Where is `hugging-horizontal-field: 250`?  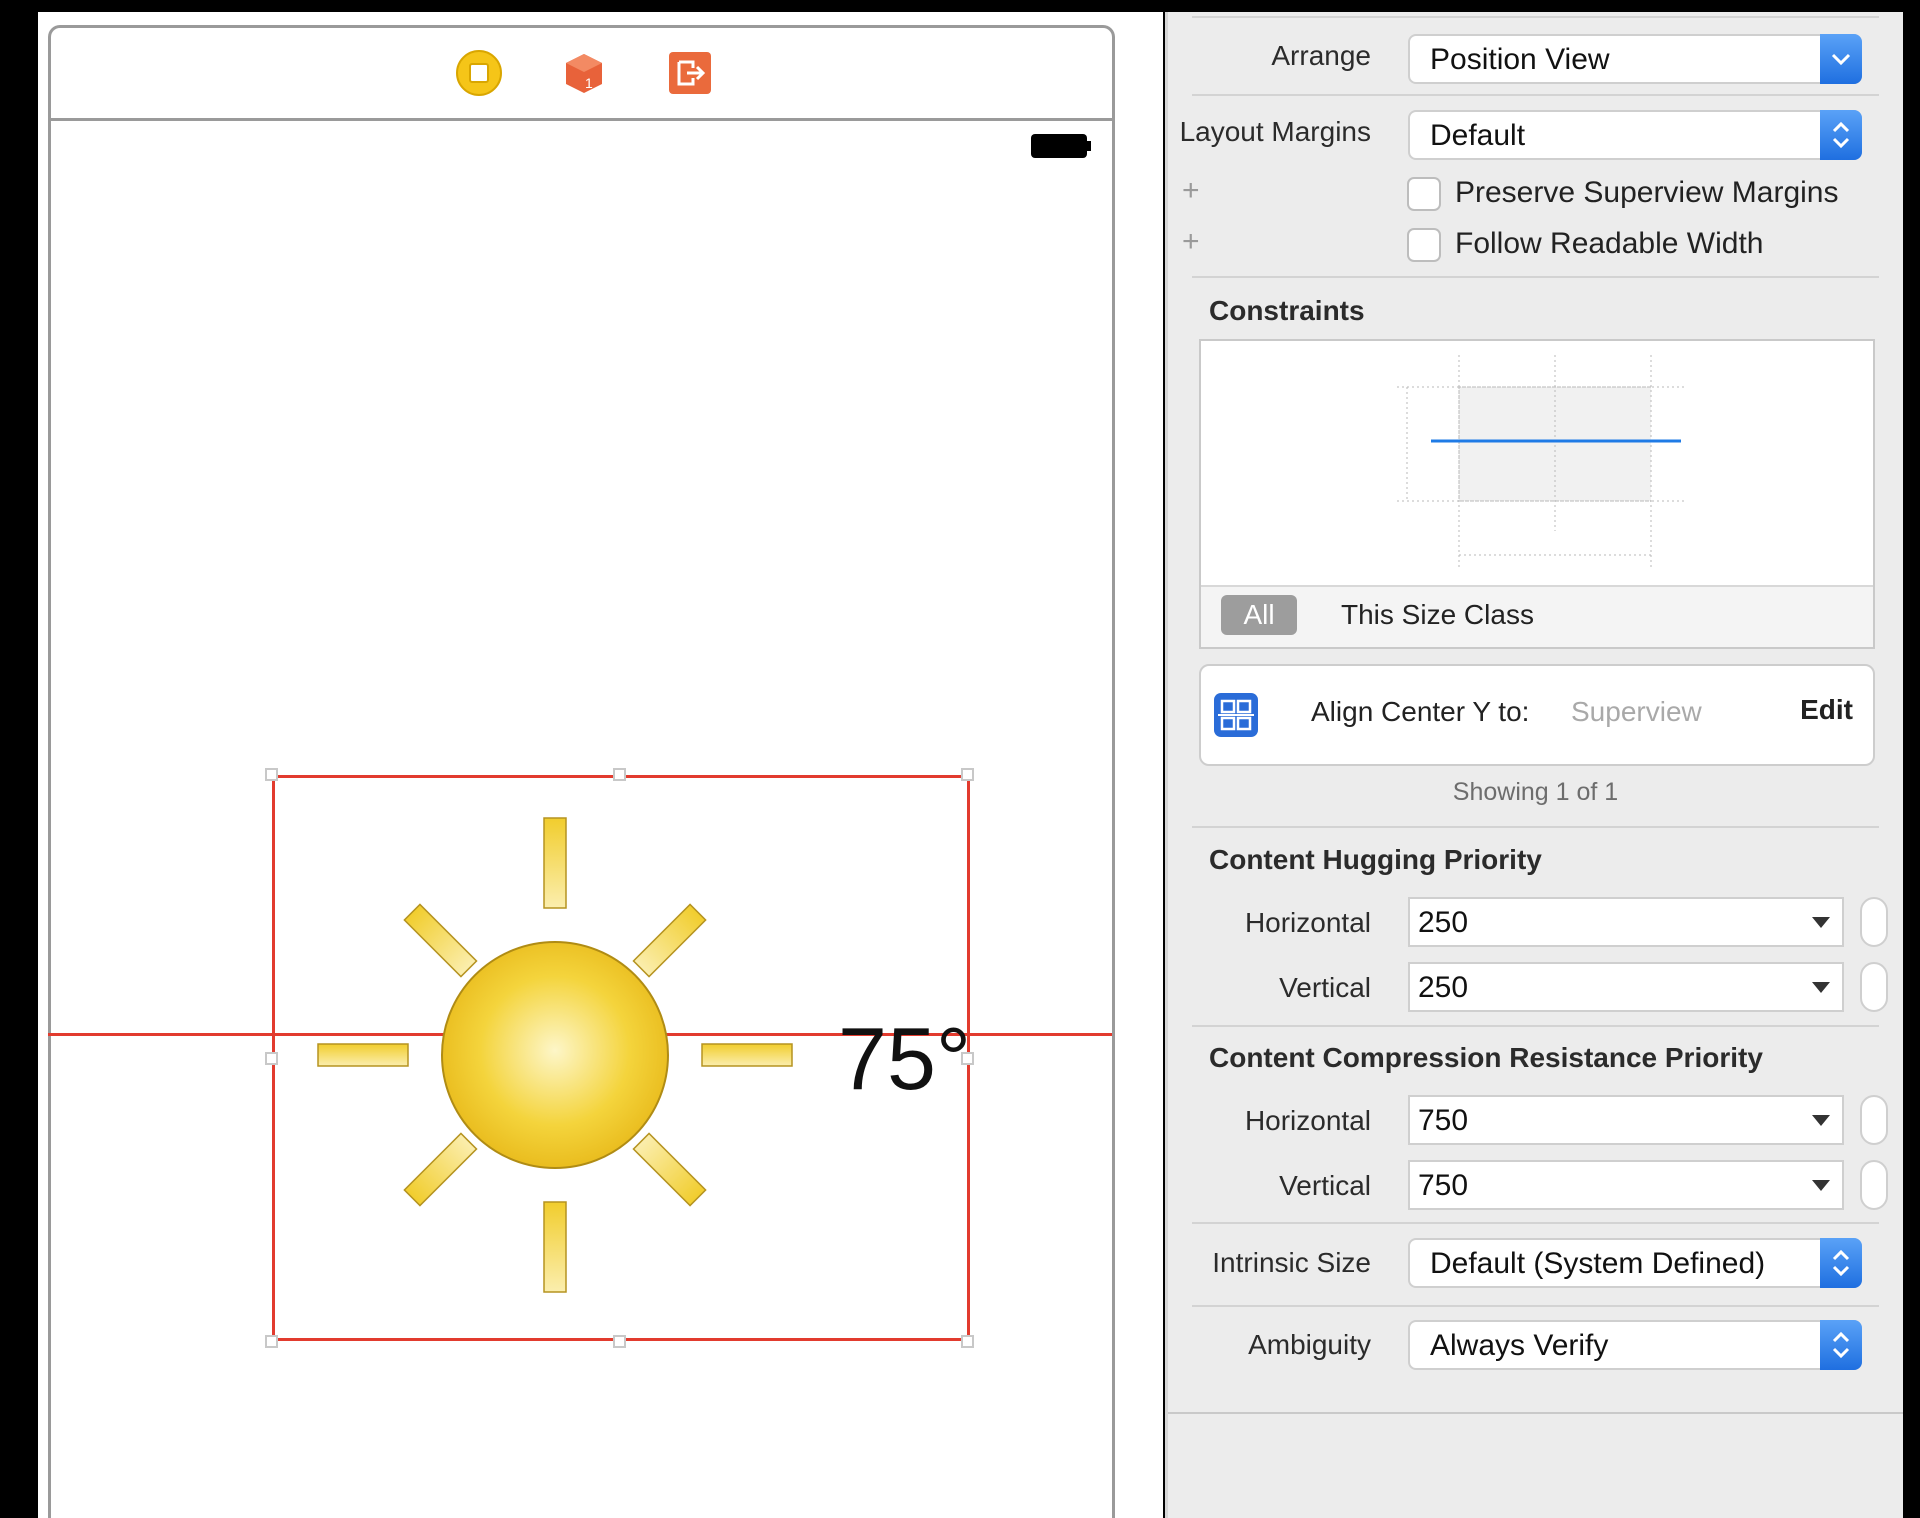 hugging-horizontal-field: 250 is located at coordinates (1626, 922).